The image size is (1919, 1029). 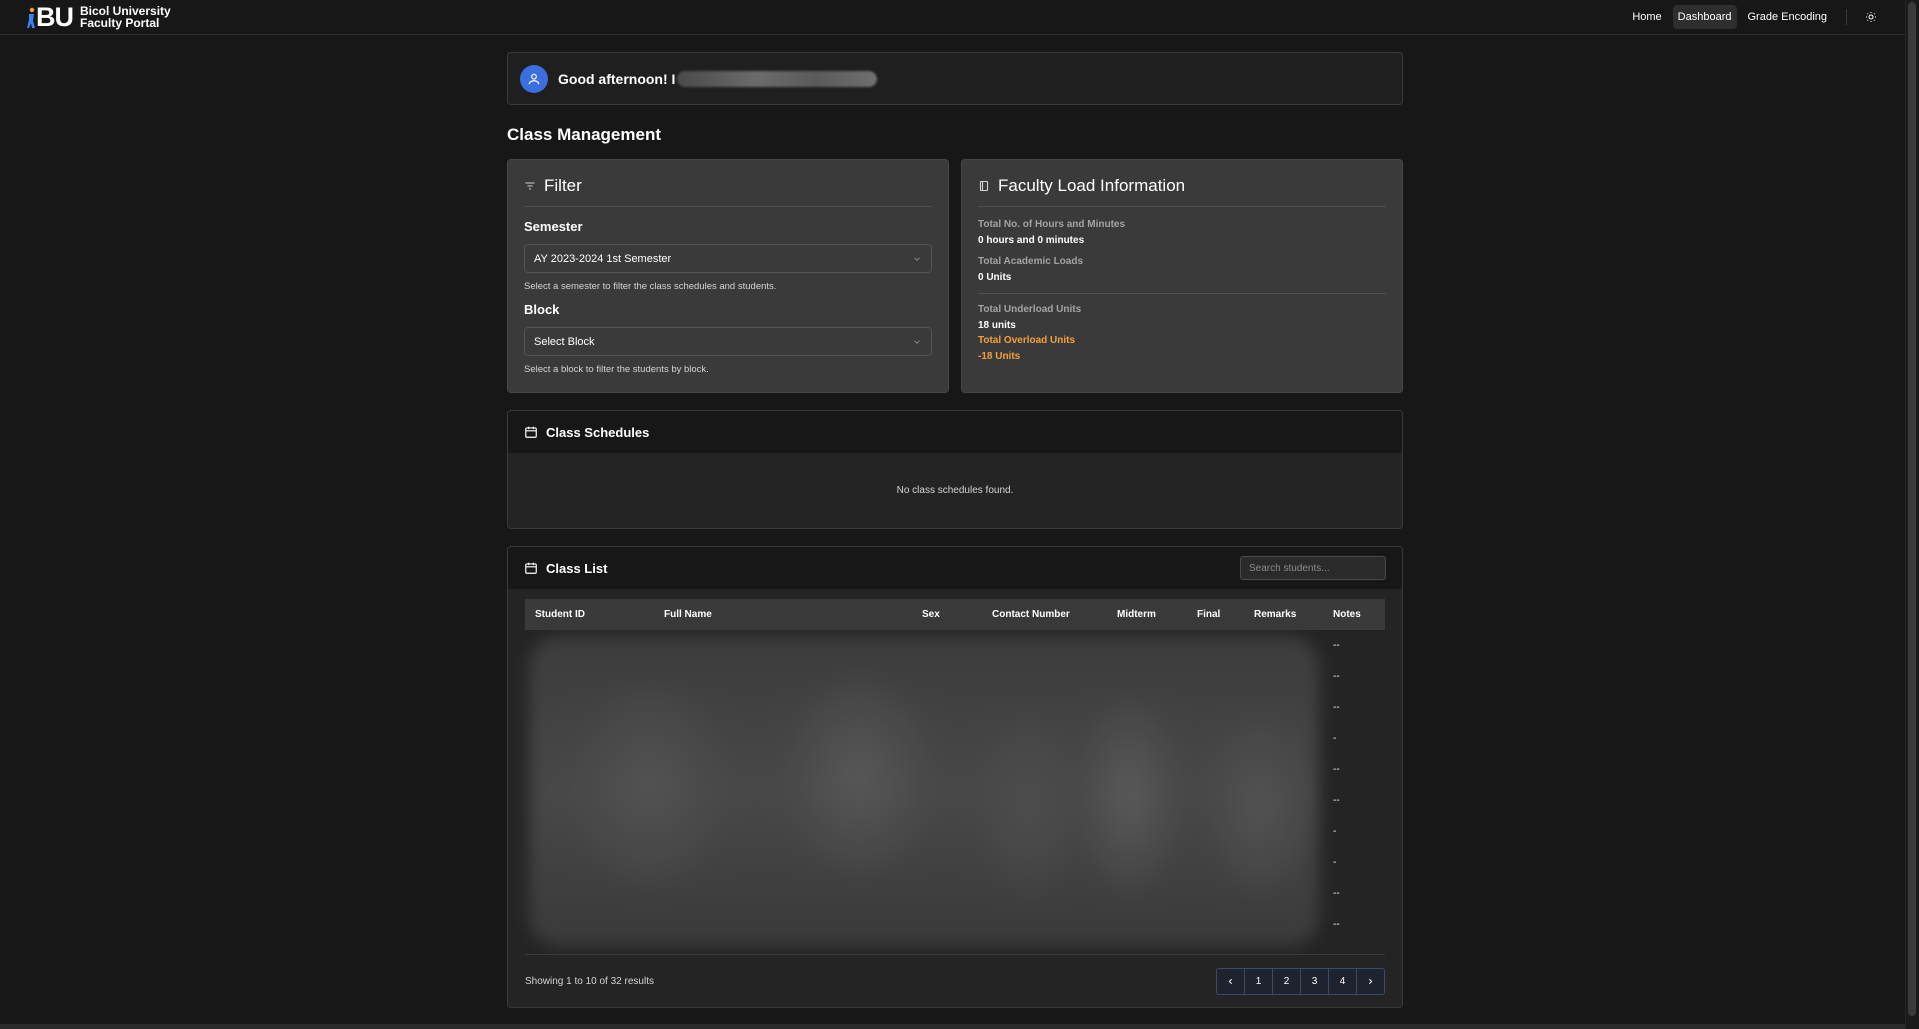 I want to click on user-avatar, so click(x=534, y=78).